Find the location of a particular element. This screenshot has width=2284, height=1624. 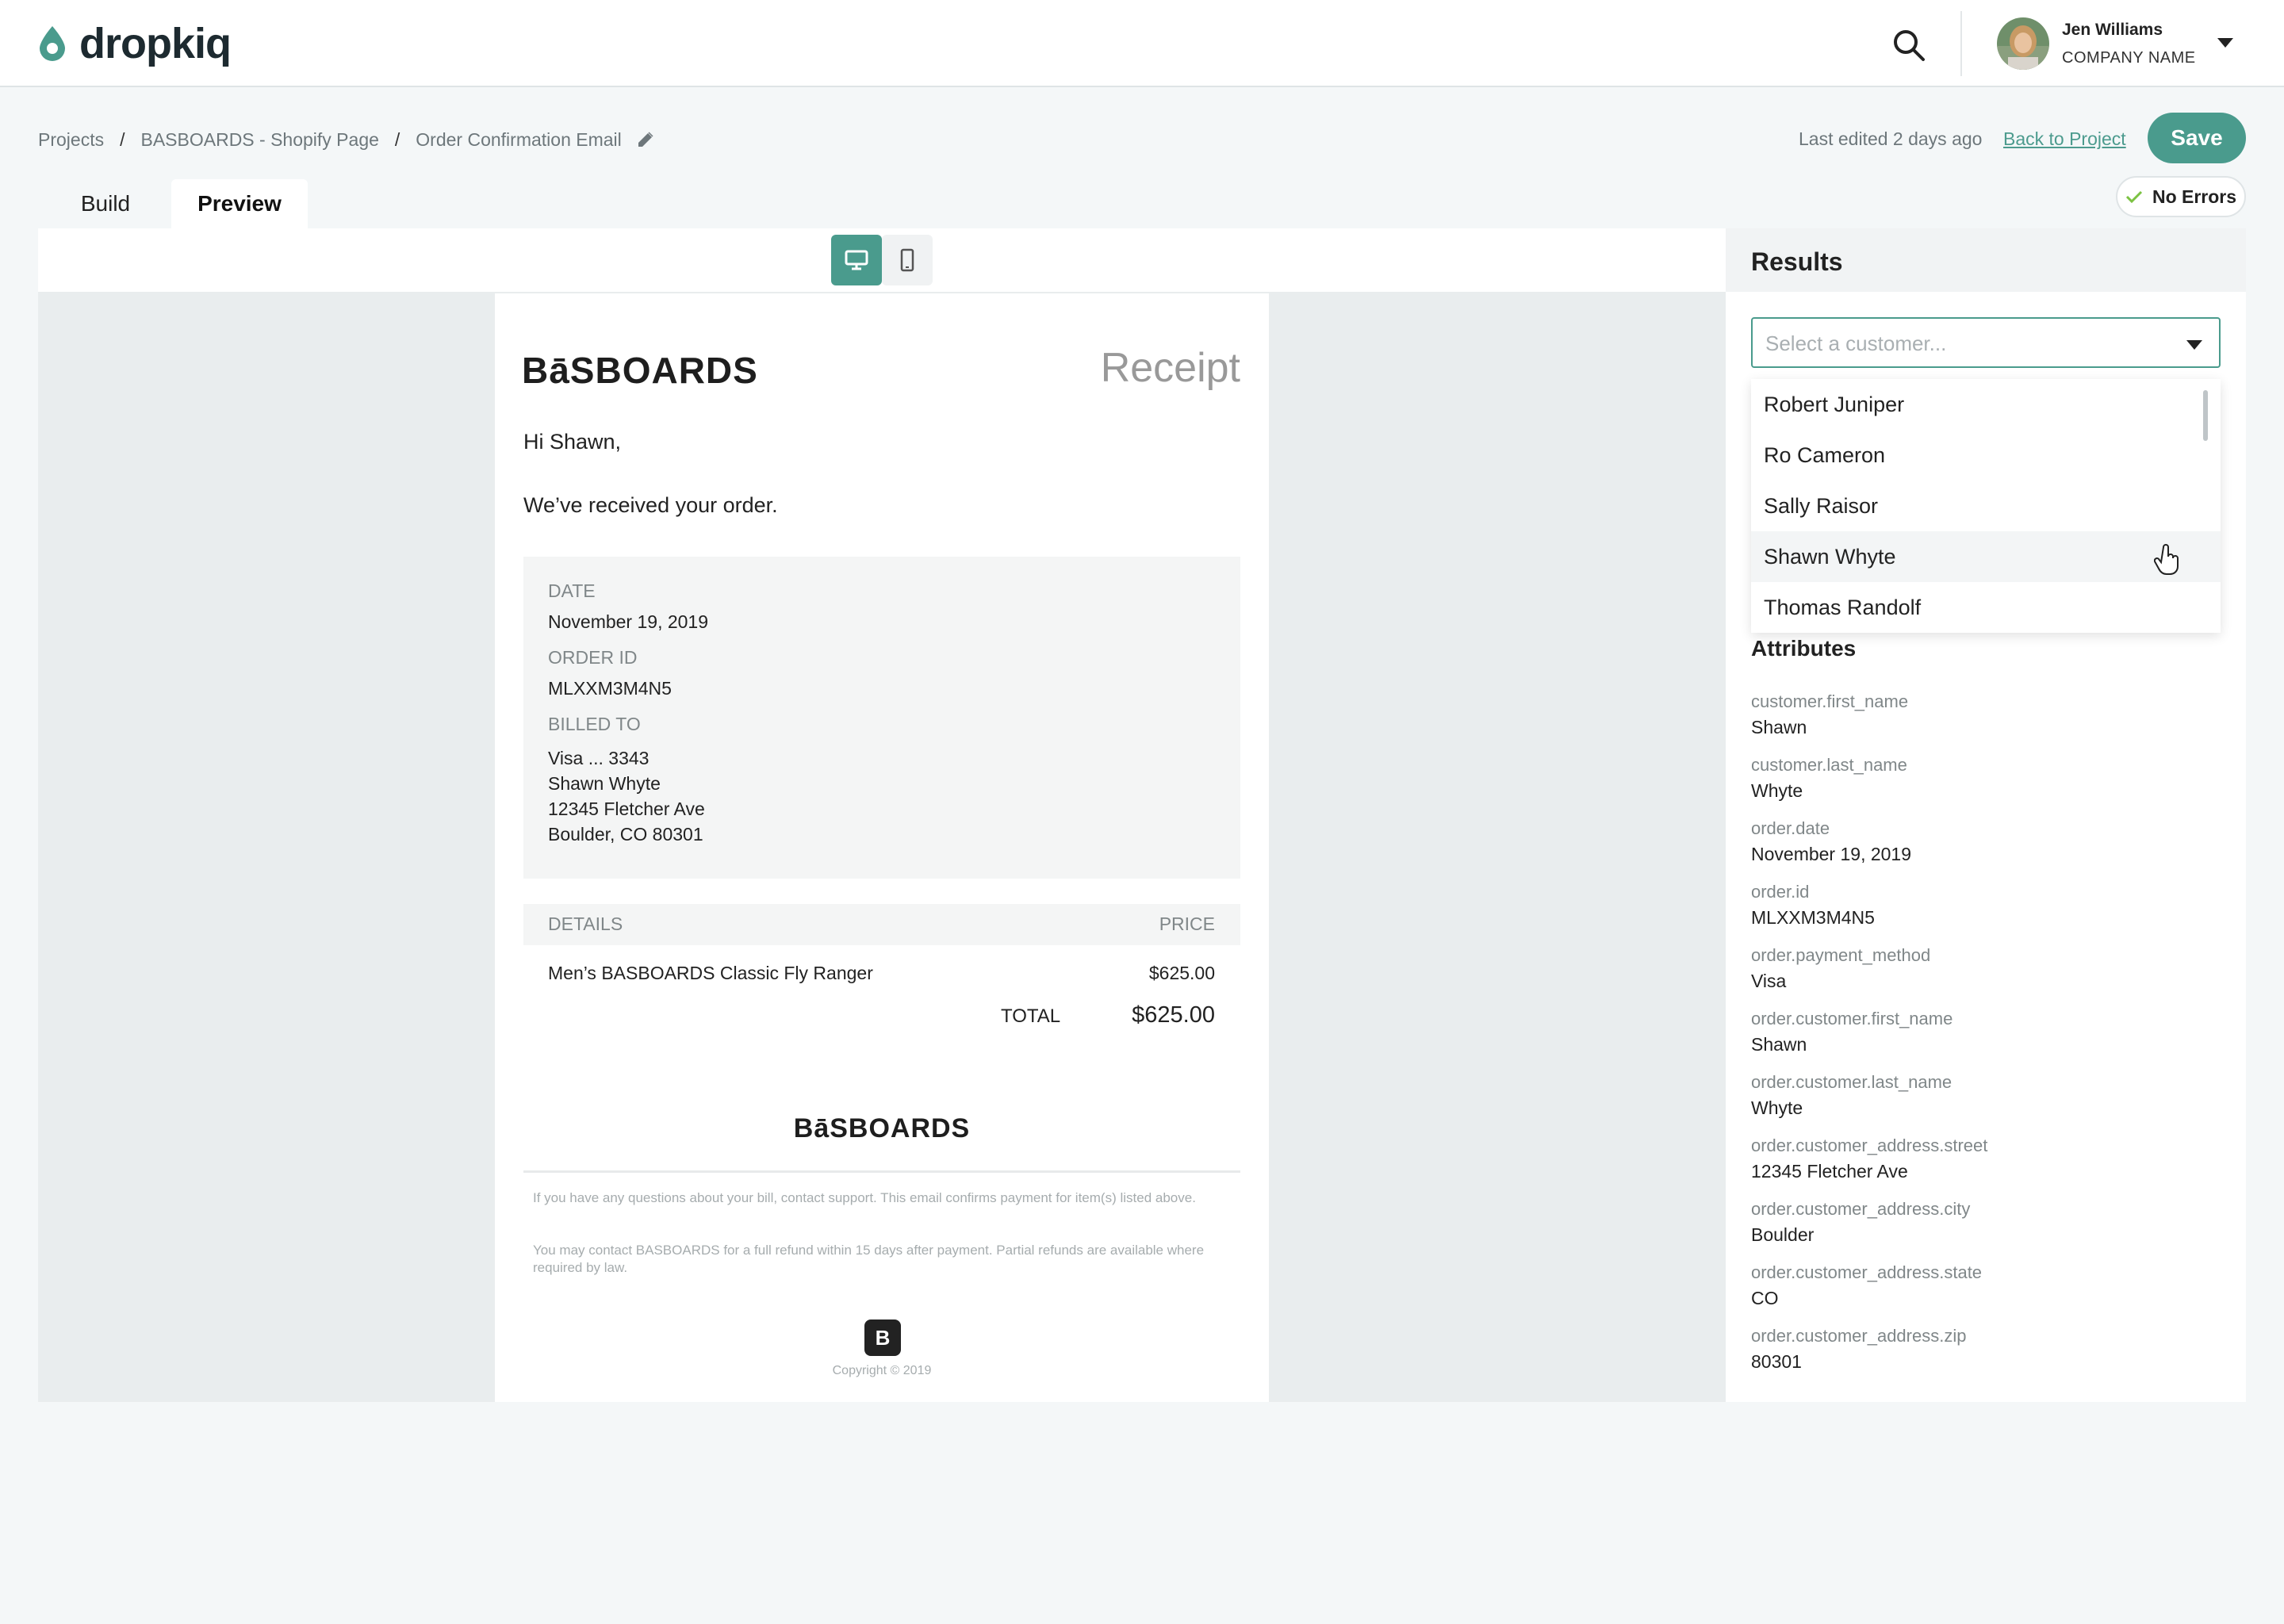

price-label: PRICE is located at coordinates (1187, 924).